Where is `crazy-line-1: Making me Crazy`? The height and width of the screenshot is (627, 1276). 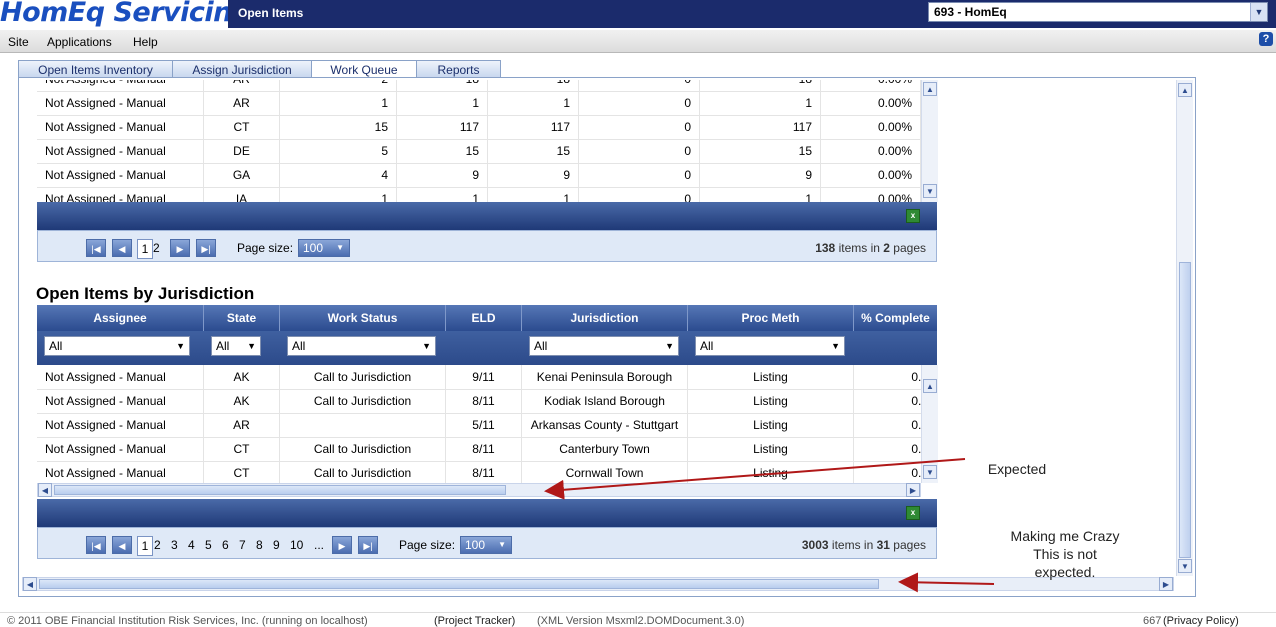
crazy-line-1: Making me Crazy is located at coordinates (1065, 536).